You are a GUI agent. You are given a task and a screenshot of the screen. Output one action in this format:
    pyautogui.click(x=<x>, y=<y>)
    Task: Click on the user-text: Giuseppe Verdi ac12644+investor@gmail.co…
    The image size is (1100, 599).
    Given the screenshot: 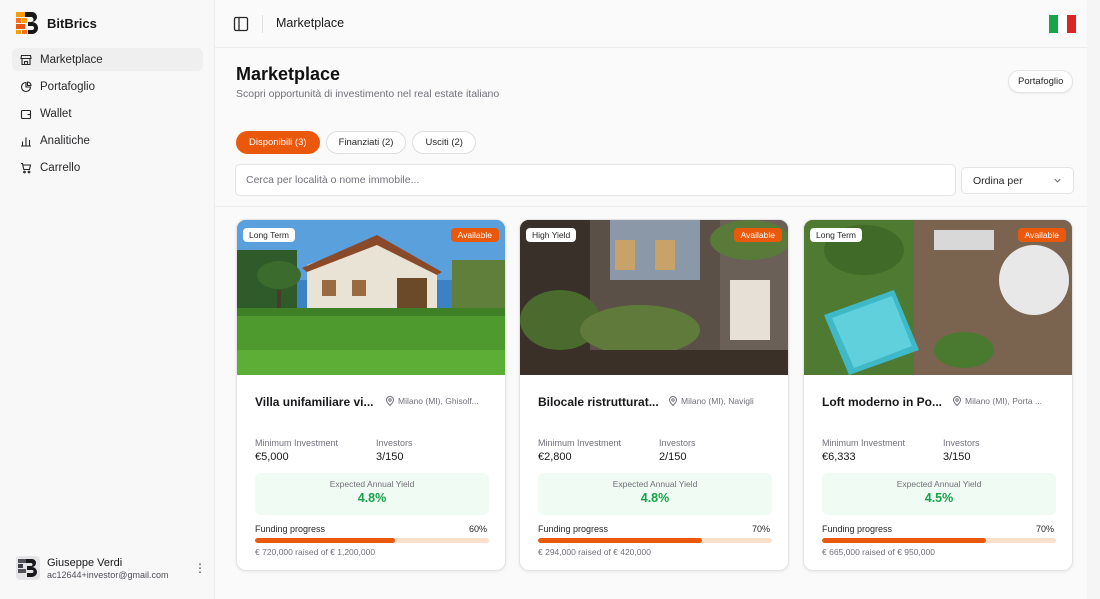 What is the action you would take?
    pyautogui.click(x=117, y=568)
    